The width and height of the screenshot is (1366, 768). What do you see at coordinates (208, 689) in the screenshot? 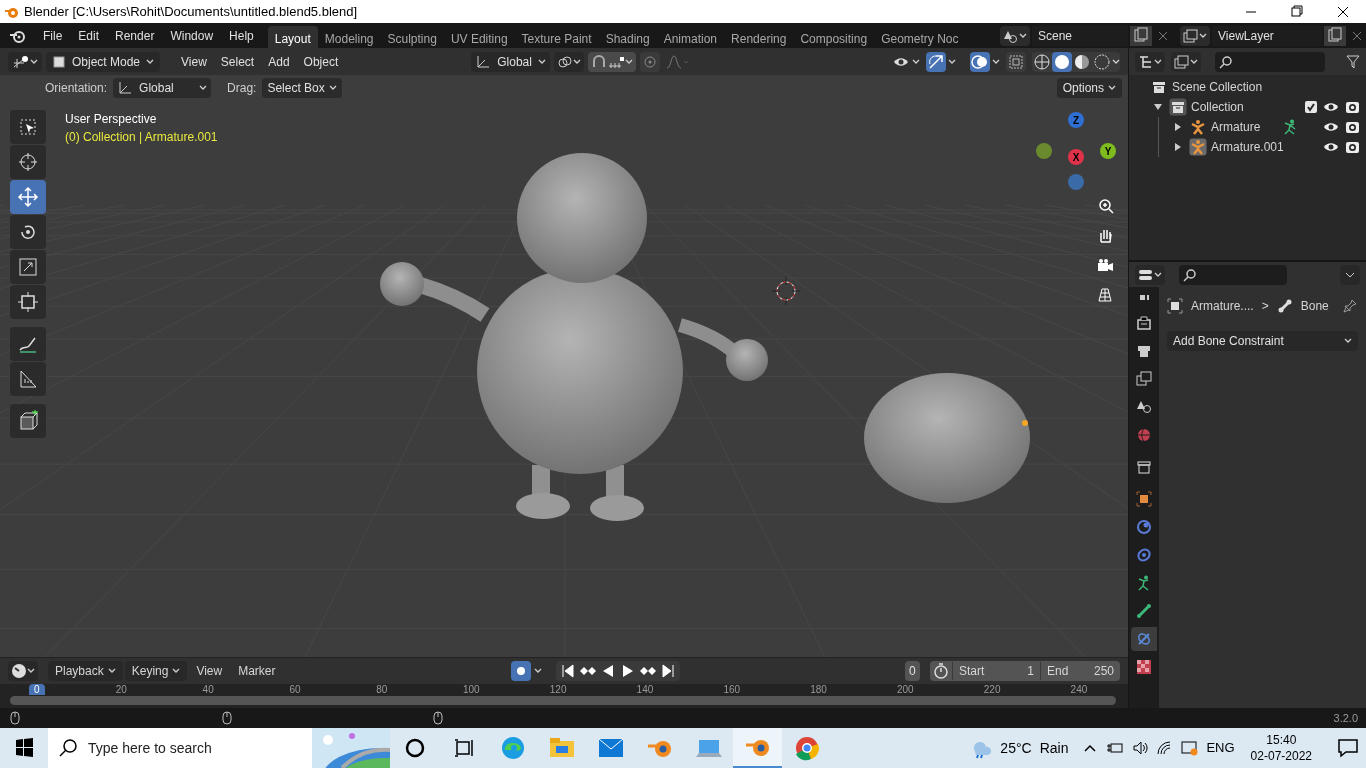
I see `frame-number: 40` at bounding box center [208, 689].